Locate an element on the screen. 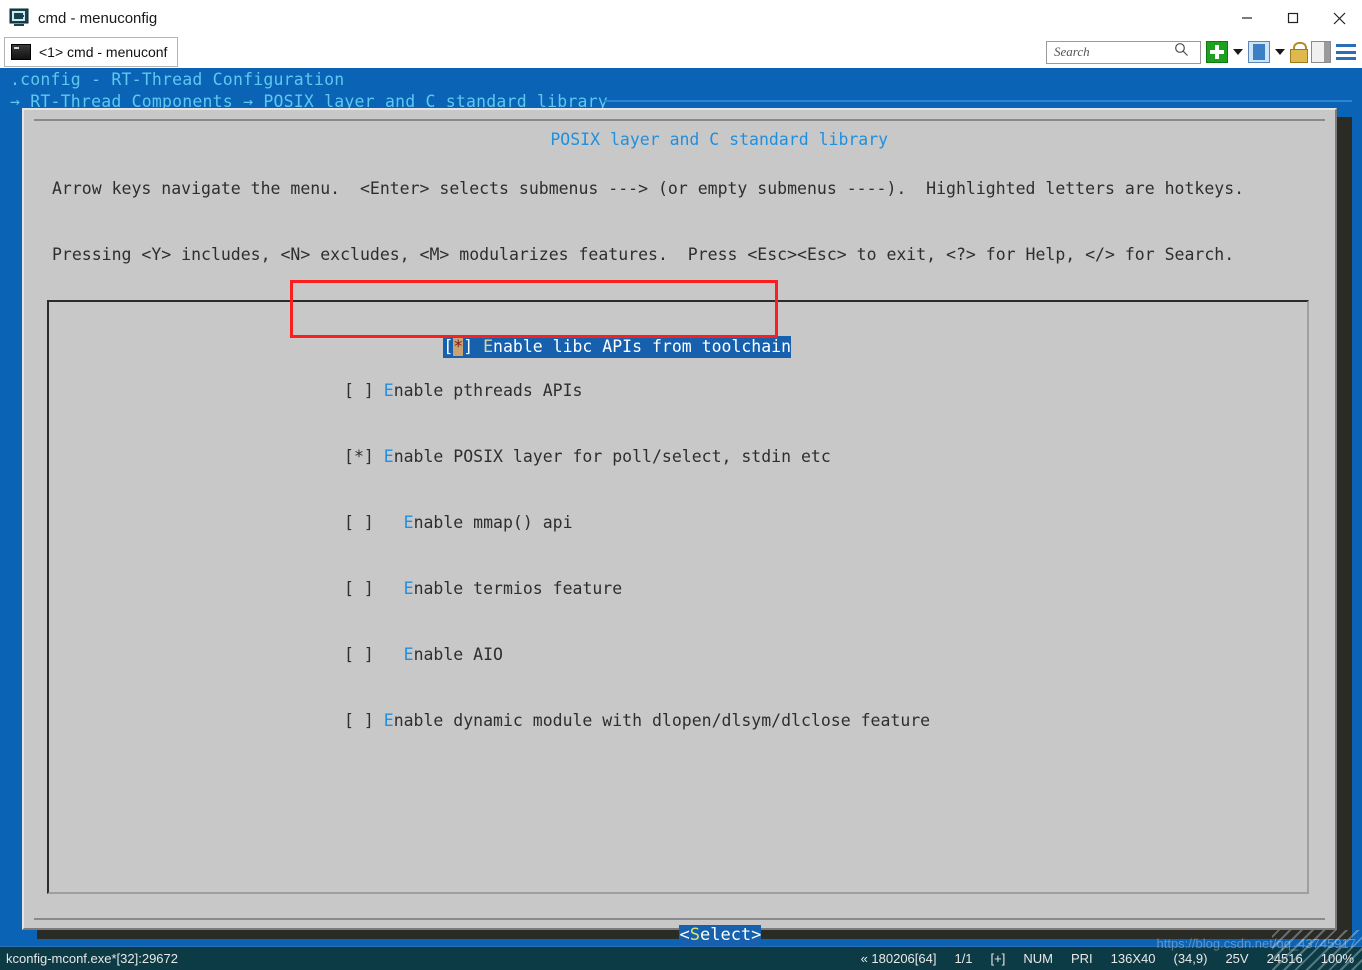 The height and width of the screenshot is (970, 1362). btn-pre: < is located at coordinates (684, 935).